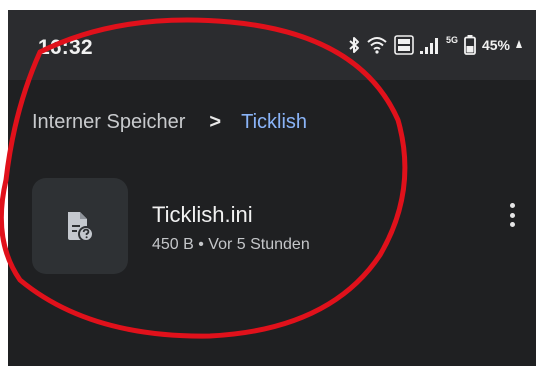 Image resolution: width=536 pixels, height=366 pixels. I want to click on unknown-file-icon, so click(81, 227).